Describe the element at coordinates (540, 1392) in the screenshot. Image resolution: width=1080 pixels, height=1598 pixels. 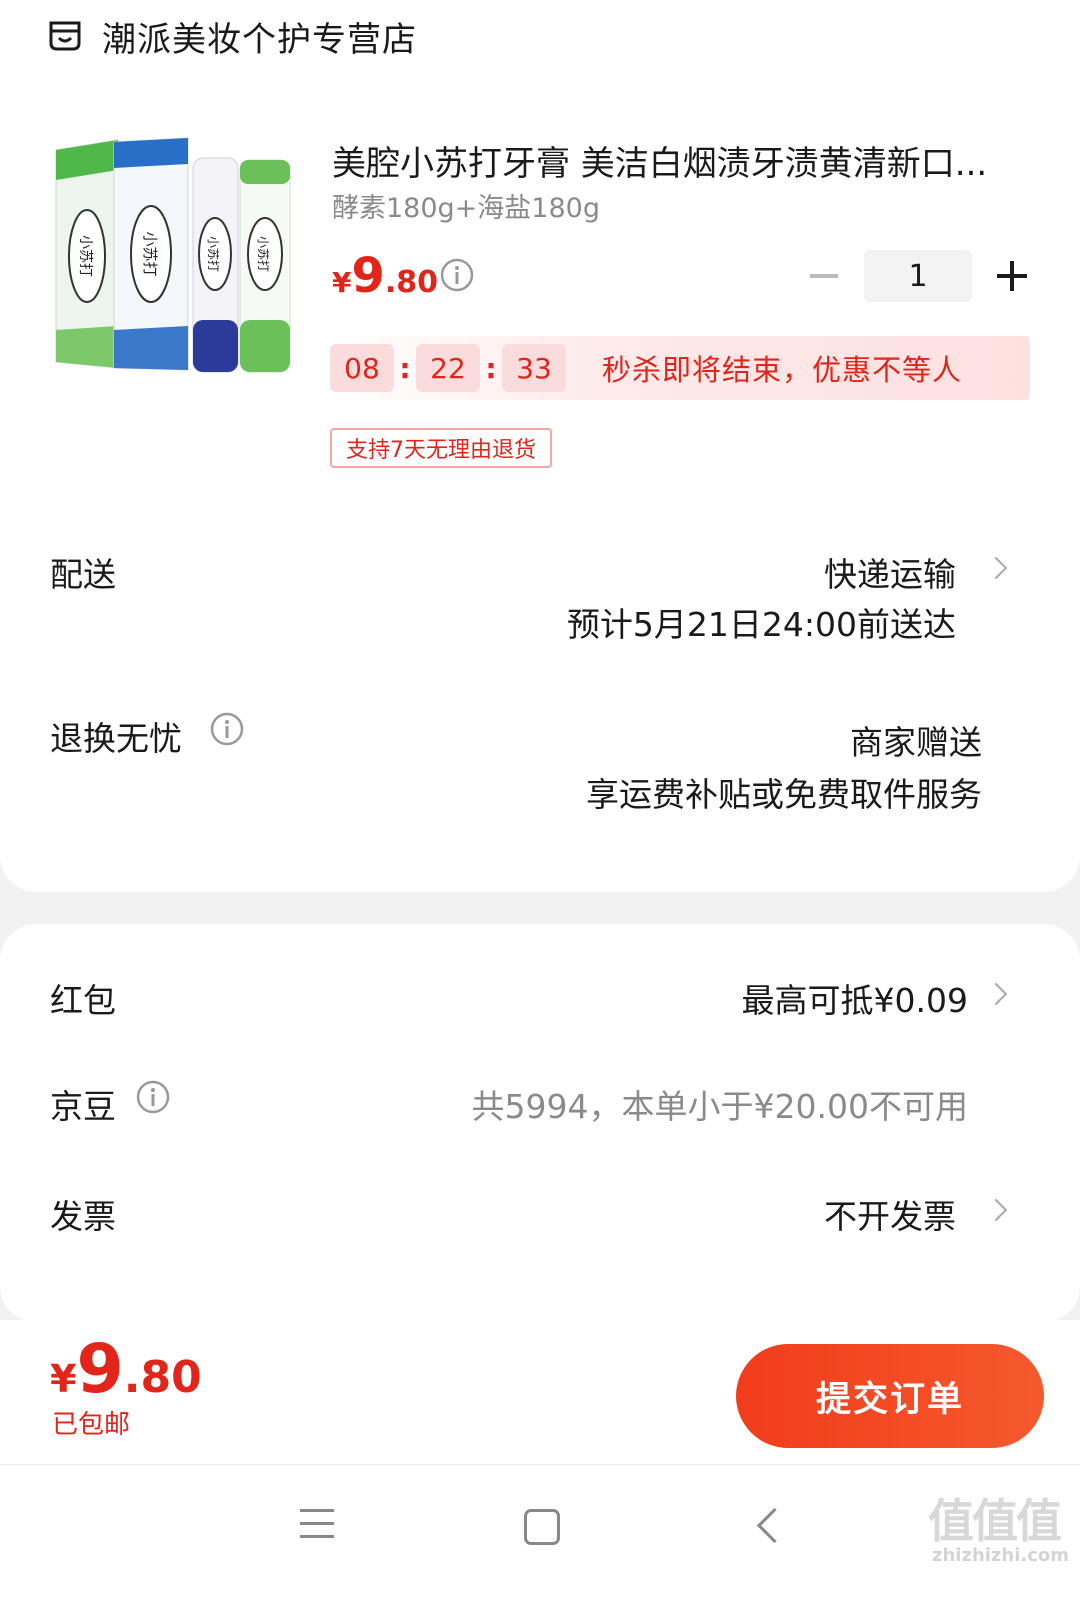
I see `checkout-bar: ¥9.80 已包邮 提交订单` at that location.